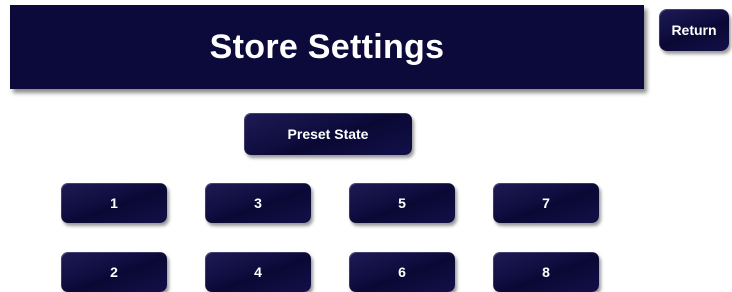 This screenshot has height=292, width=732. Describe the element at coordinates (258, 272) in the screenshot. I see `preset-4-button: 4` at that location.